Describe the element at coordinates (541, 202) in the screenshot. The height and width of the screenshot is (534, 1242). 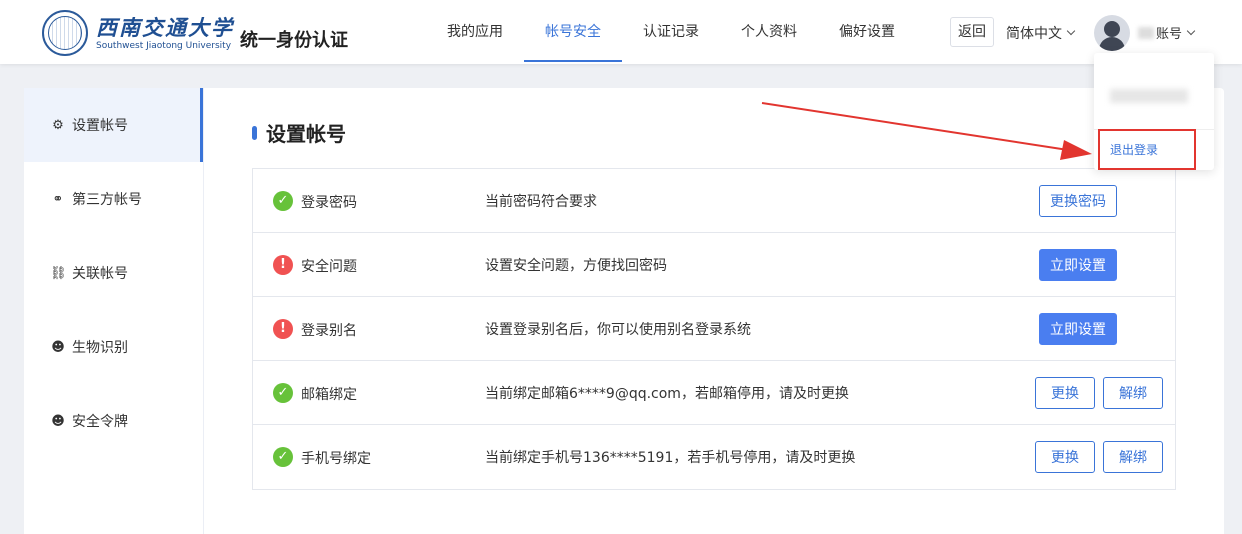
I see `row-description: 当前密码符合要求` at that location.